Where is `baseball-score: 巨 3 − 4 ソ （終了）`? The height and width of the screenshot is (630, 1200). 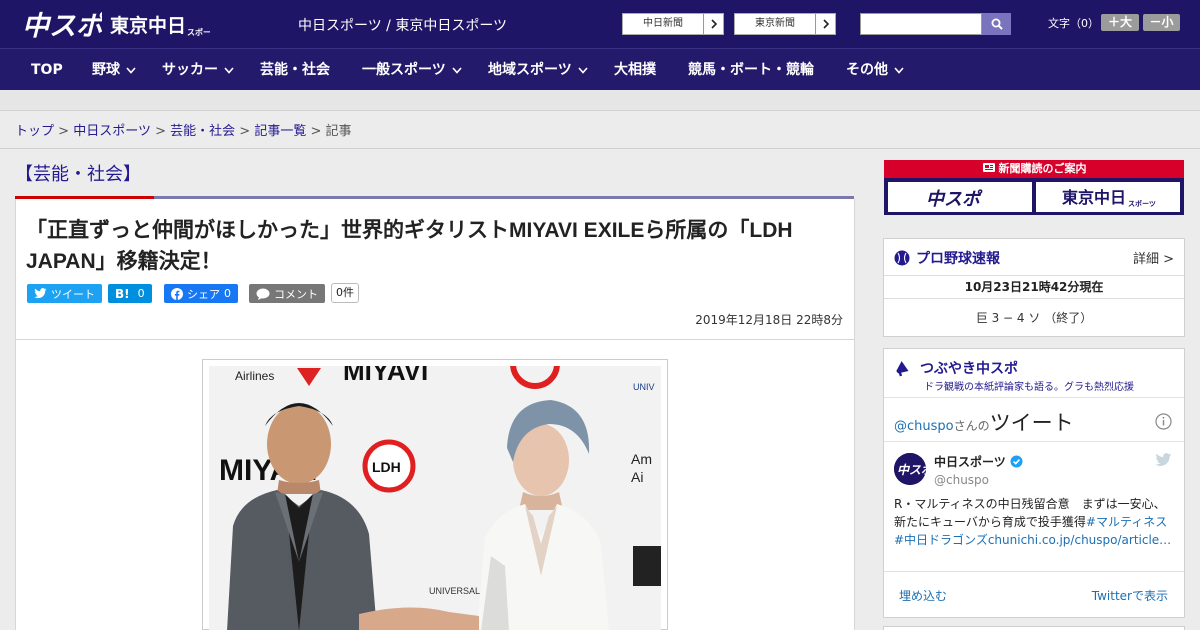
baseball-score: 巨 3 − 4 ソ （終了） is located at coordinates (1034, 317).